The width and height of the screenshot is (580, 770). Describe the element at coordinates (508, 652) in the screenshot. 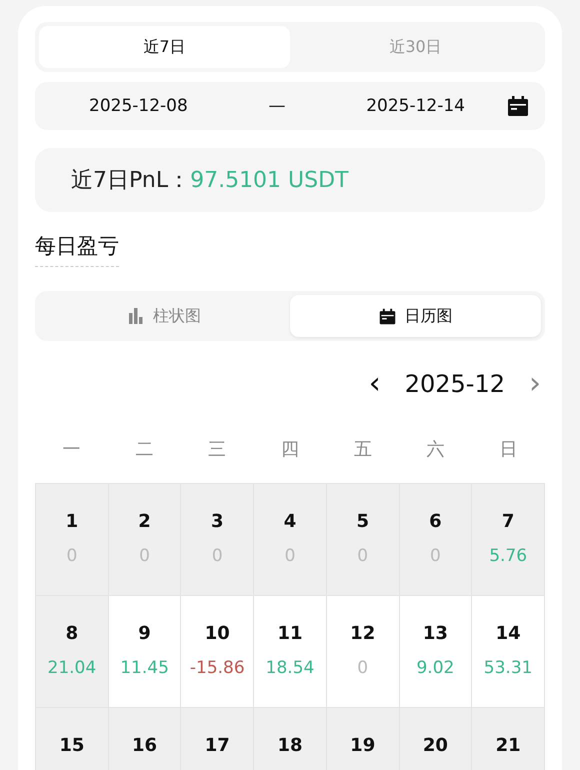

I see `calendar-day-cell: 14 53.31` at that location.